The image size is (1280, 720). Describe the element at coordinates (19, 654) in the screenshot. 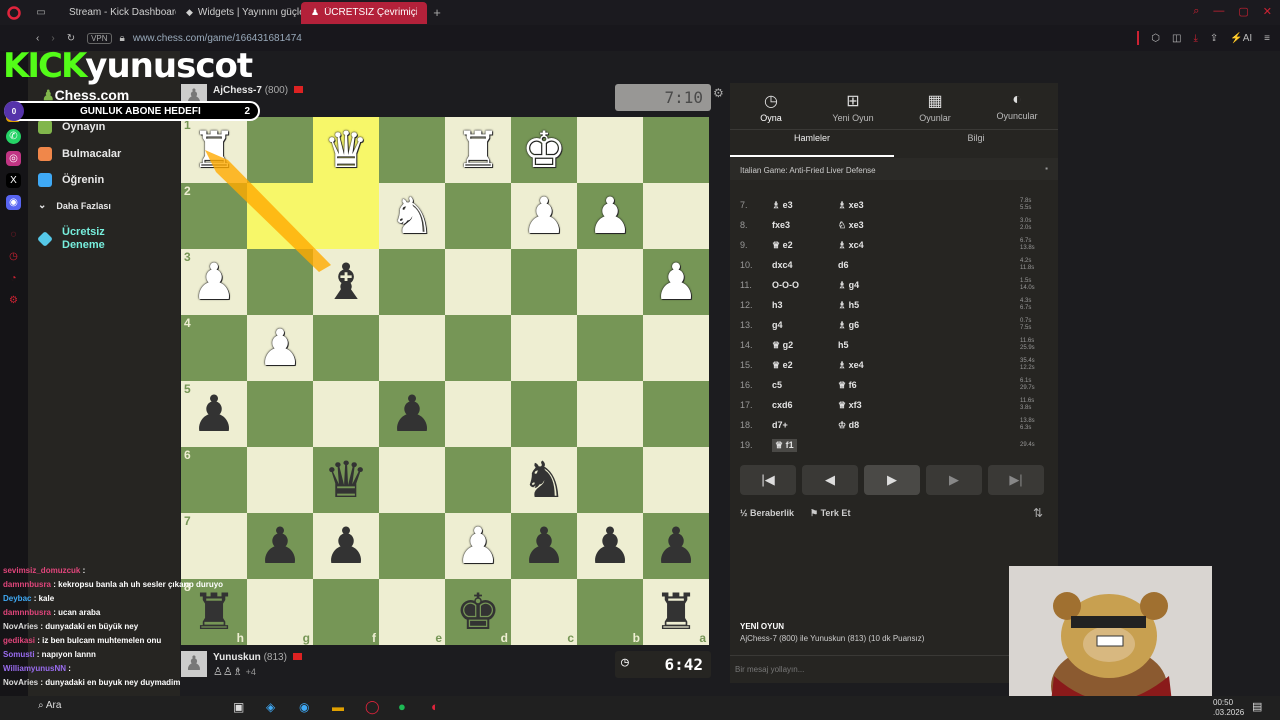

I see `chat-username: Somusti` at that location.